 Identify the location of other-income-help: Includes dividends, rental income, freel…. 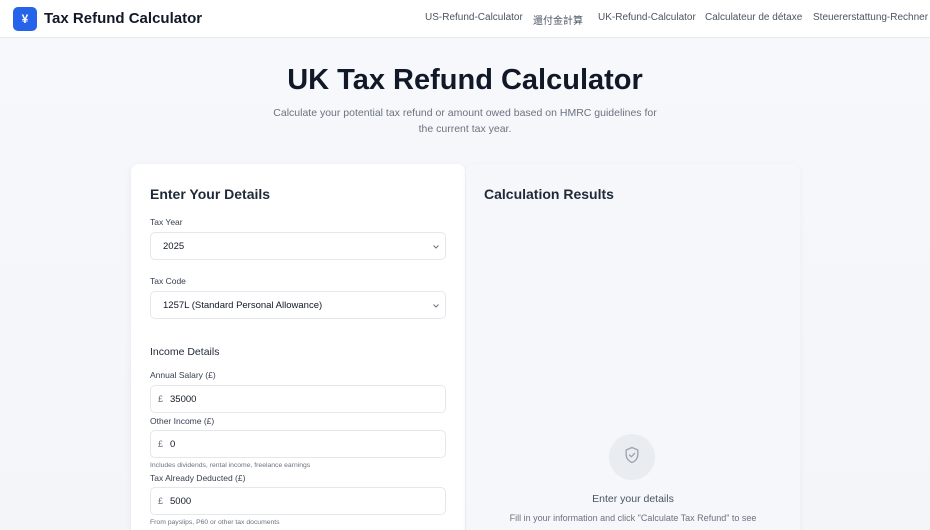
(230, 465).